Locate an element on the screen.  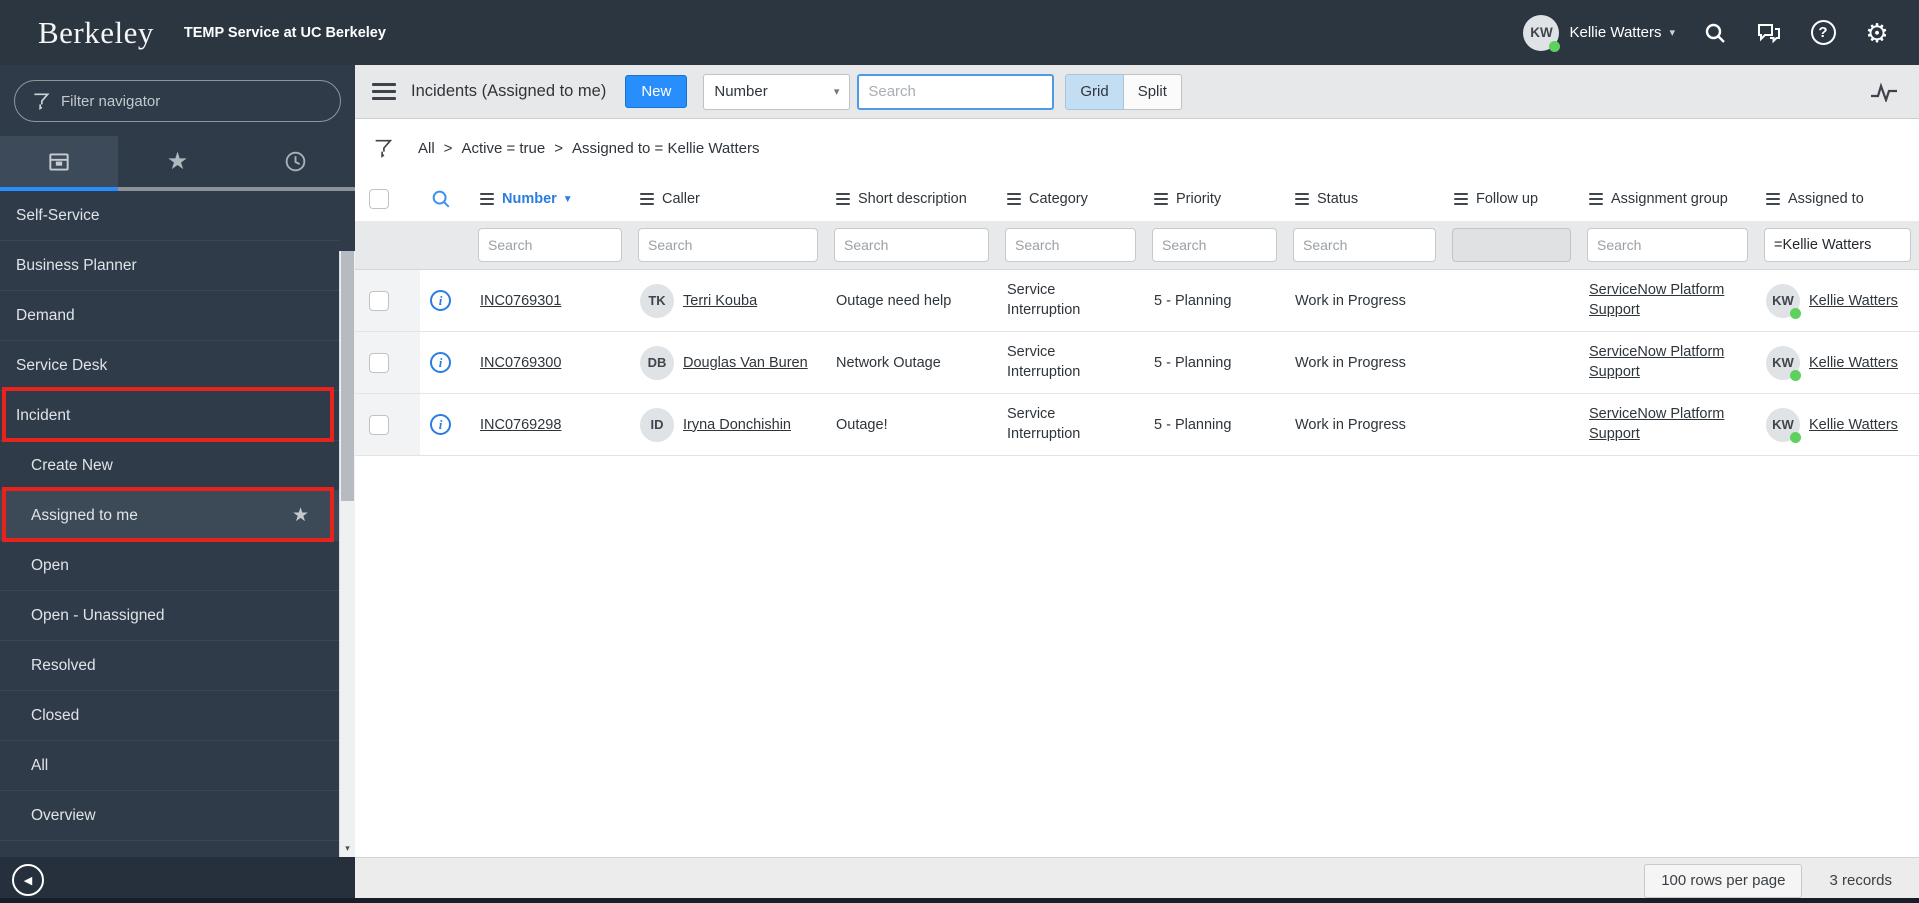
sidebar-item-all: All is located at coordinates (169, 766).